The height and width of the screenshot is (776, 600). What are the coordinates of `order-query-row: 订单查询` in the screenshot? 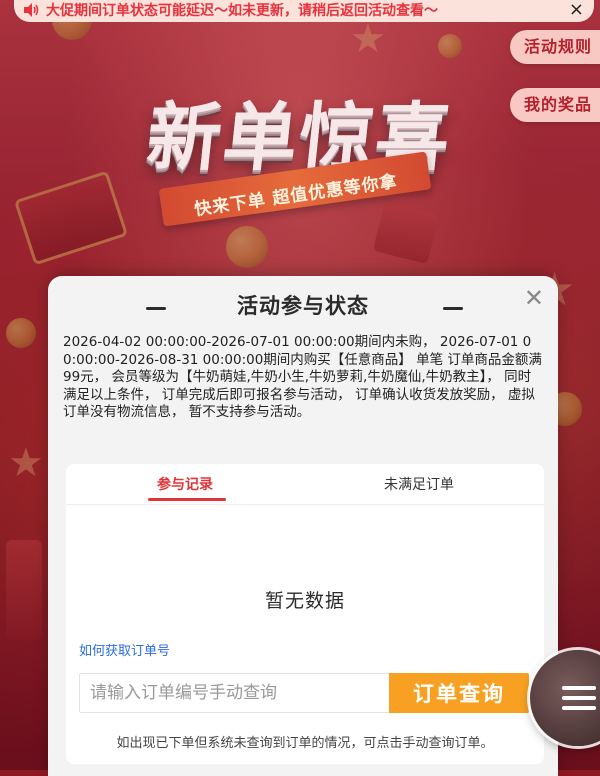 It's located at (304, 693).